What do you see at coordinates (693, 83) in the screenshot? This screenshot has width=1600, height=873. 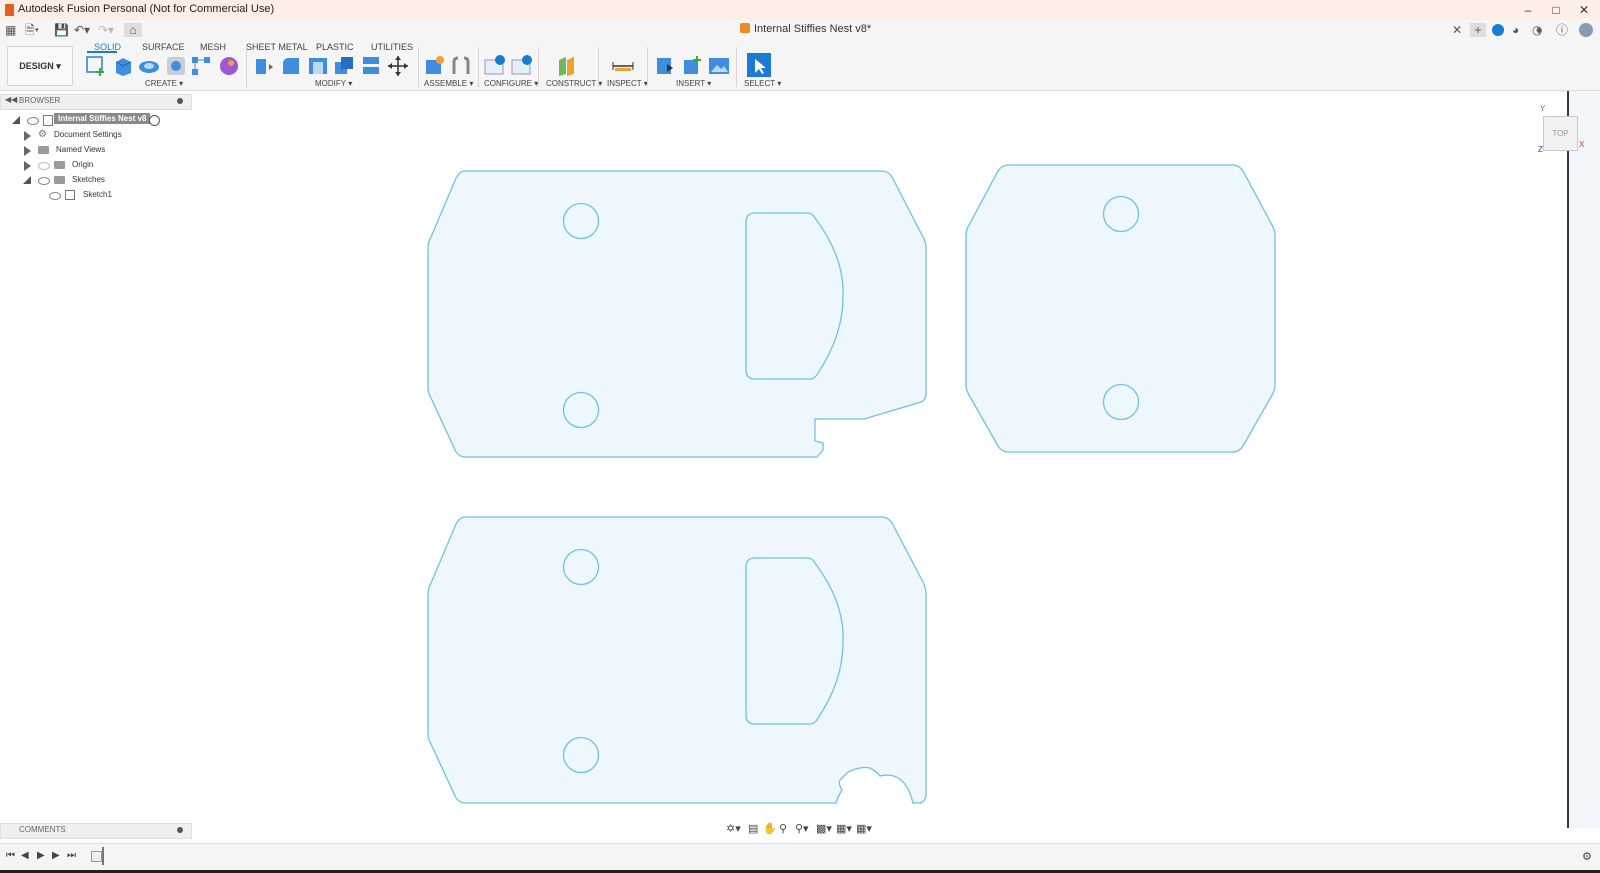 I see `group-insert: INSERT ▾` at bounding box center [693, 83].